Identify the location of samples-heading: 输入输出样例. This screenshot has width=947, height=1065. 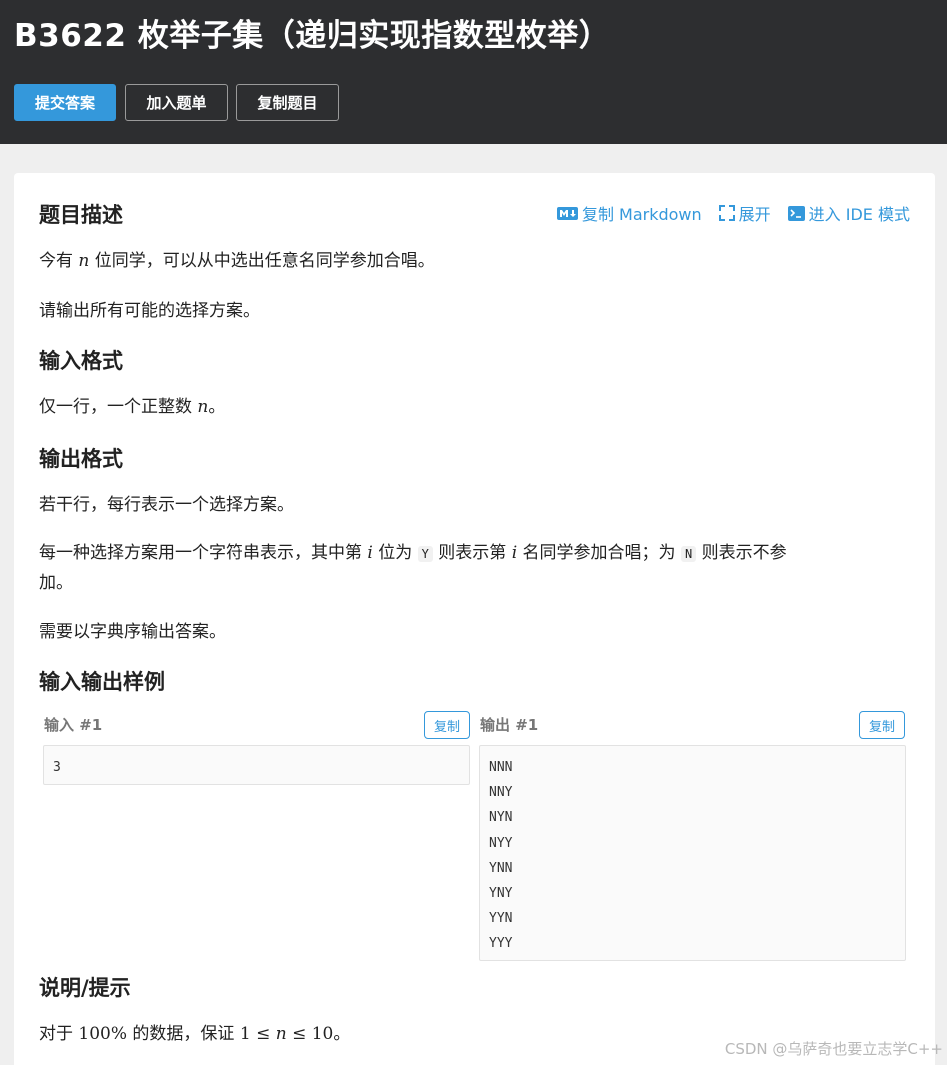
(102, 682).